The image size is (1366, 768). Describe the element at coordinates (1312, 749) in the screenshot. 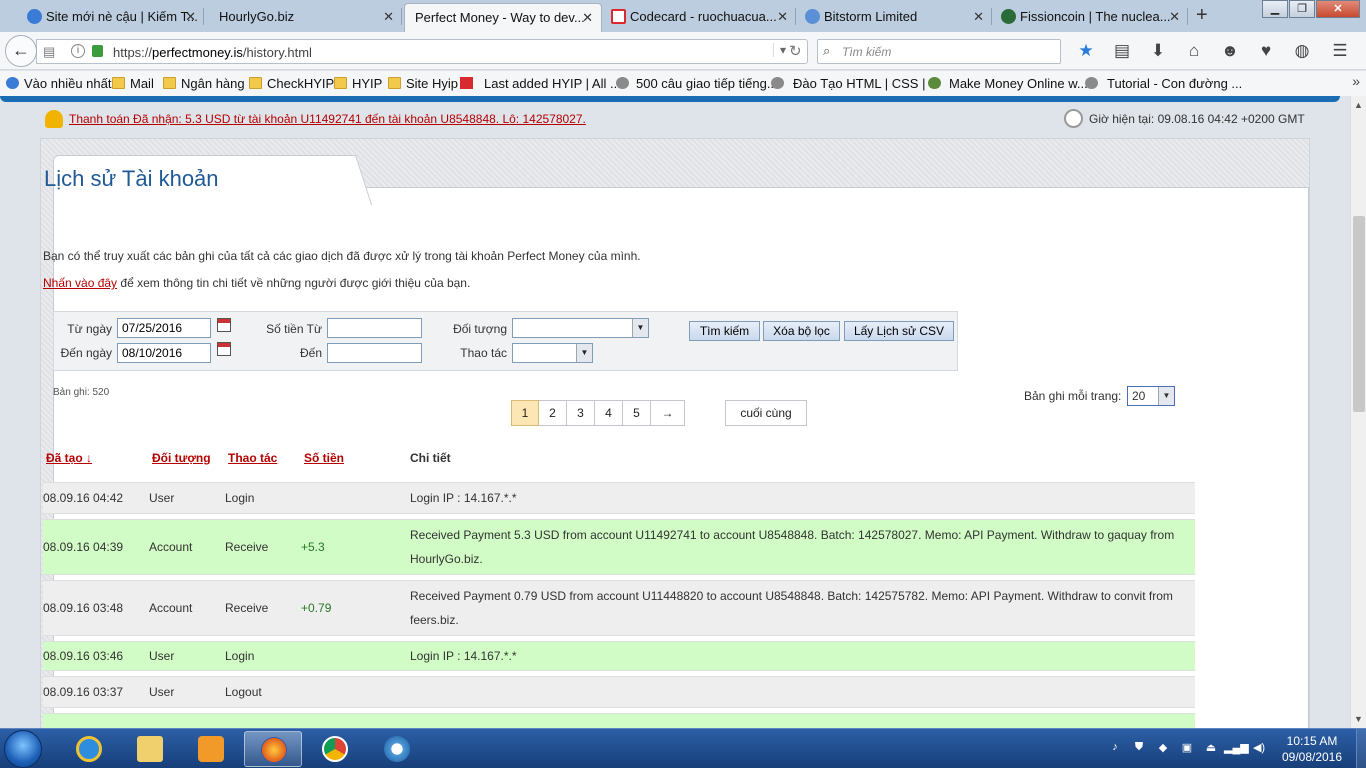

I see `taskbar-clock: 10:15 AM 09/08/2016` at that location.